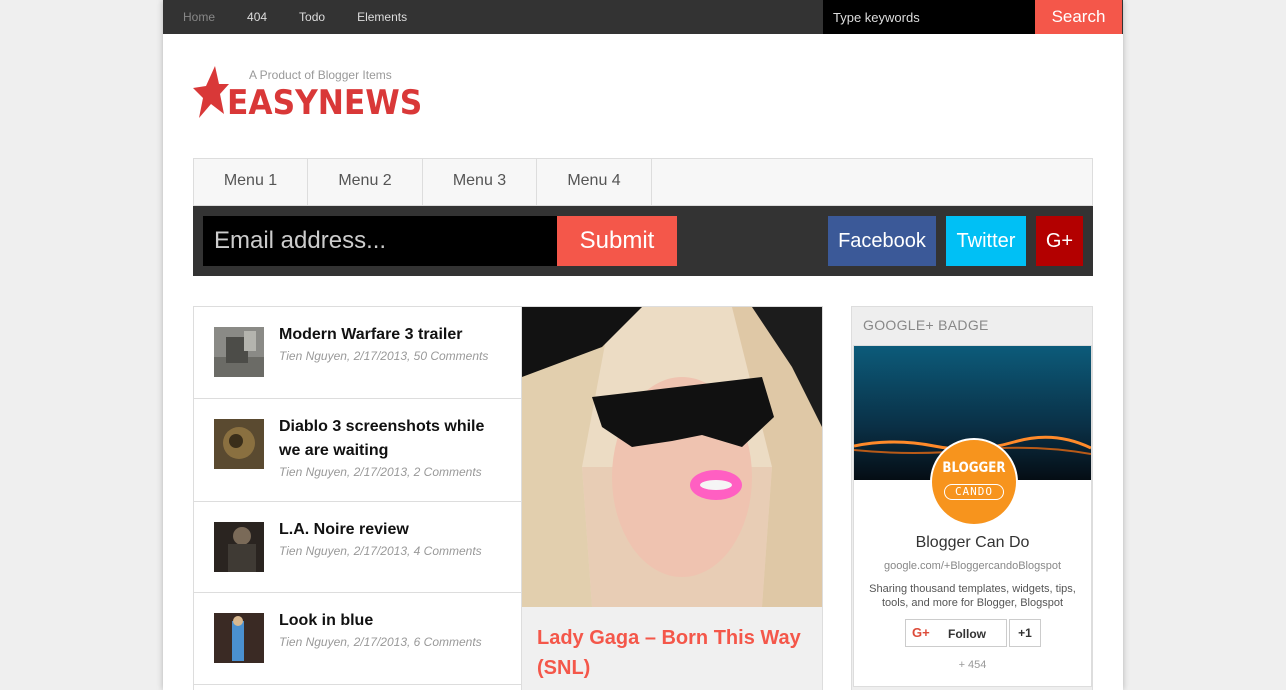 This screenshot has width=1286, height=690. Describe the element at coordinates (929, 17) in the screenshot. I see `search-input` at that location.